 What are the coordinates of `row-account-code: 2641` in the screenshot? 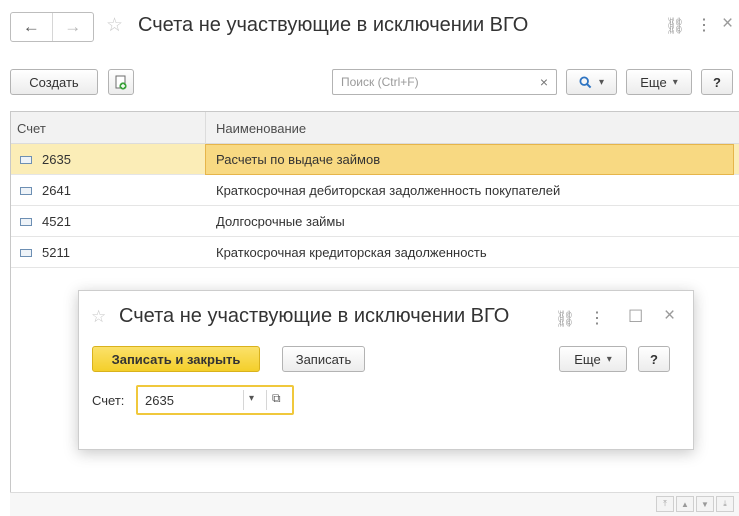 It's located at (56, 190).